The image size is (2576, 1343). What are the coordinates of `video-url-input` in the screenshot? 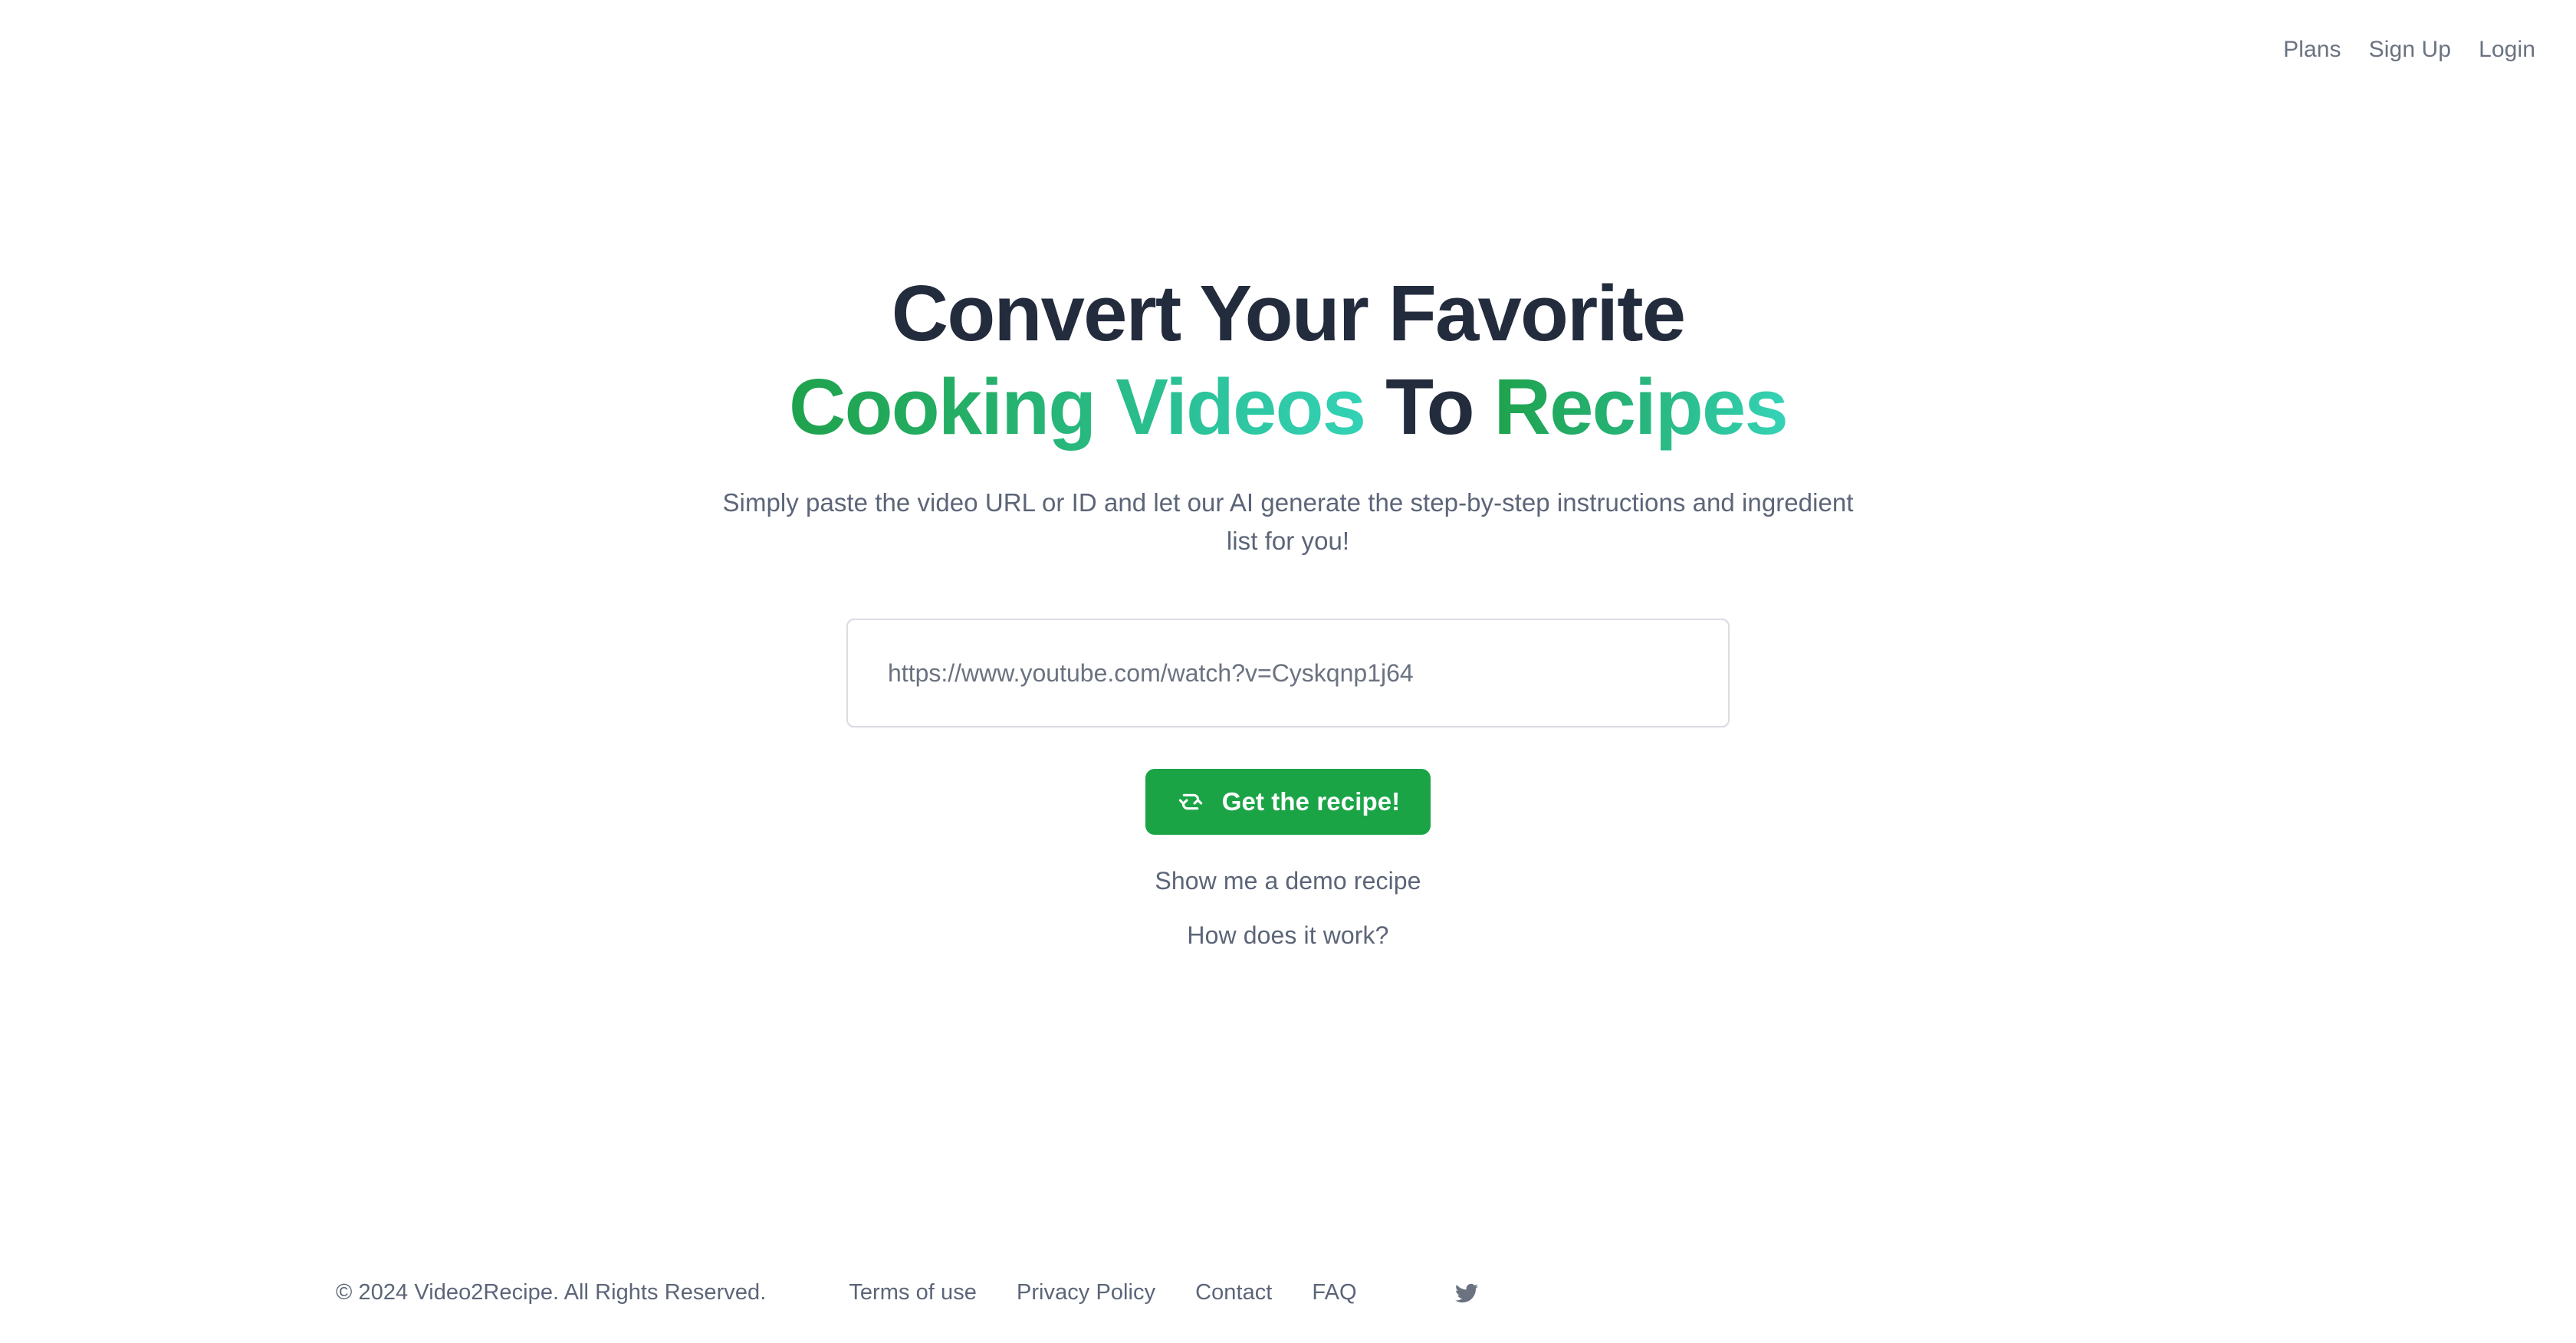 It's located at (1288, 674).